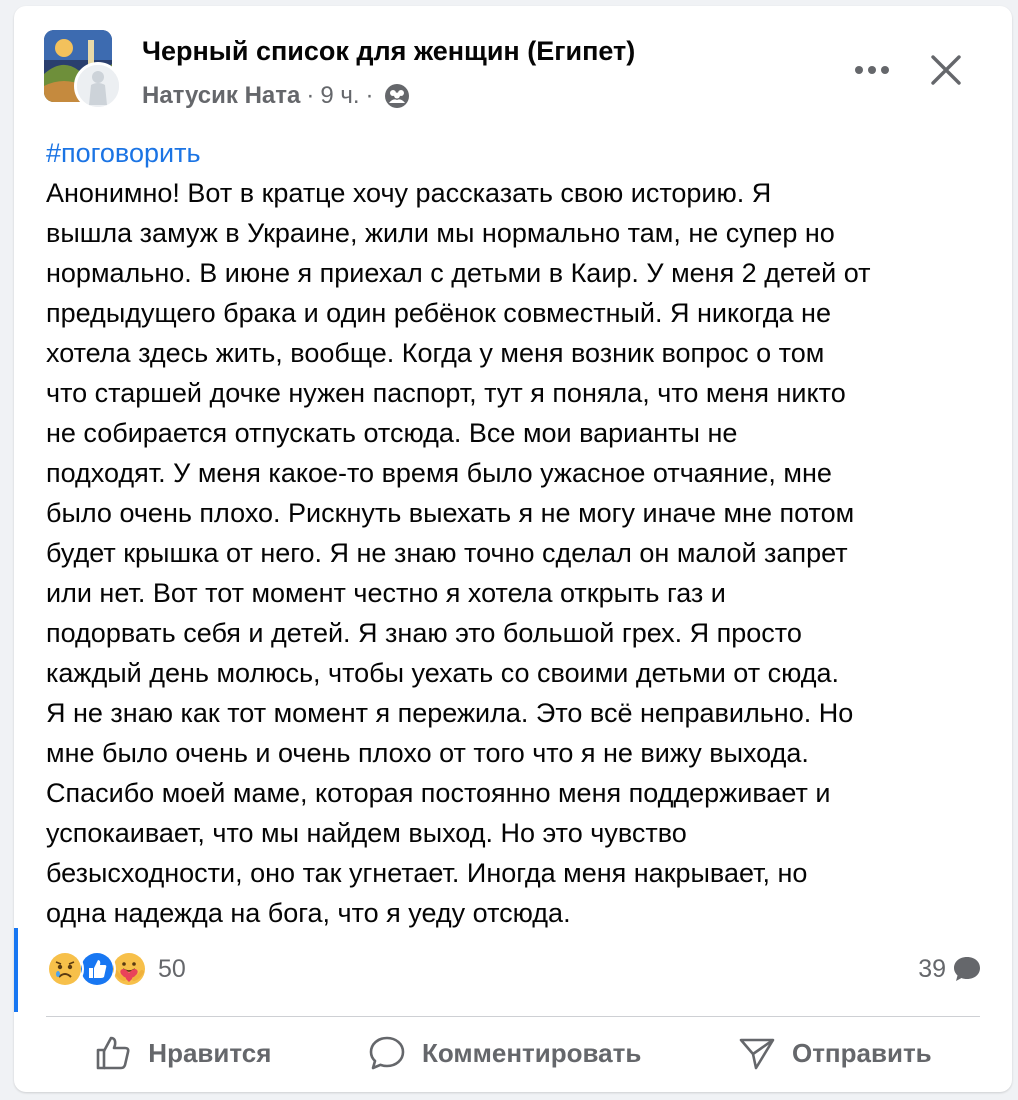 The width and height of the screenshot is (1018, 1100). I want to click on more-options-button, so click(872, 70).